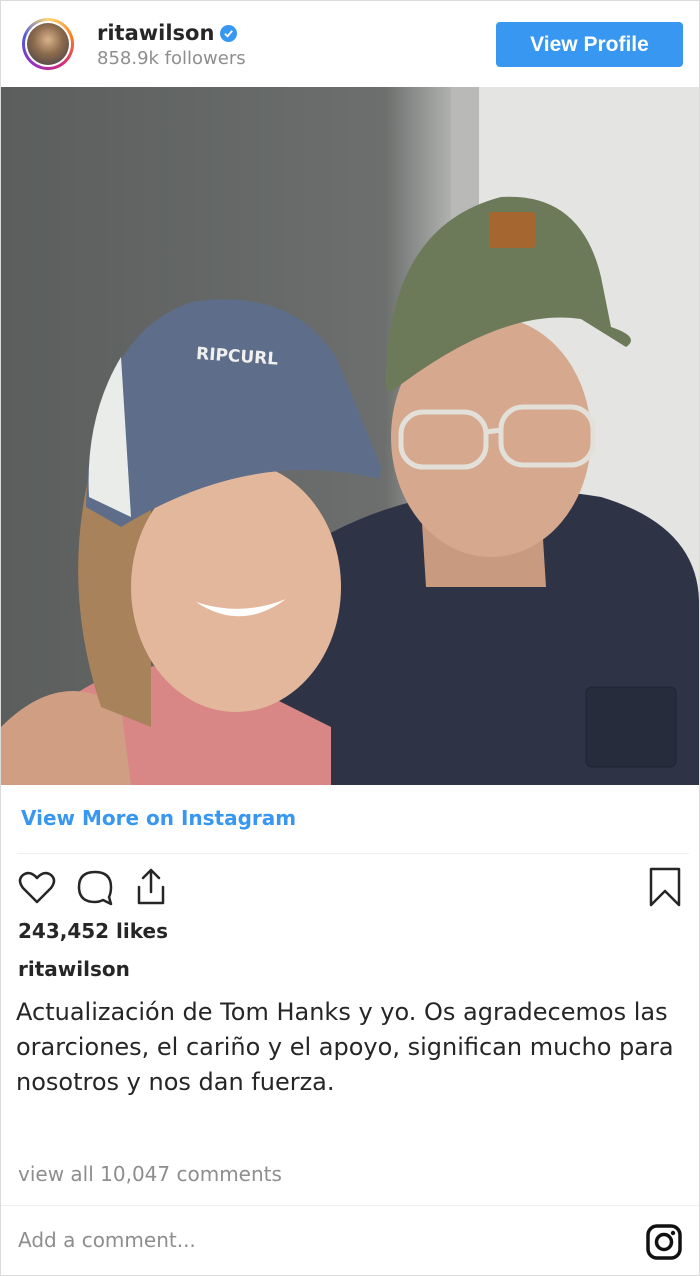 Image resolution: width=700 pixels, height=1276 pixels. What do you see at coordinates (155, 33) in the screenshot?
I see `header-username: ritawilson` at bounding box center [155, 33].